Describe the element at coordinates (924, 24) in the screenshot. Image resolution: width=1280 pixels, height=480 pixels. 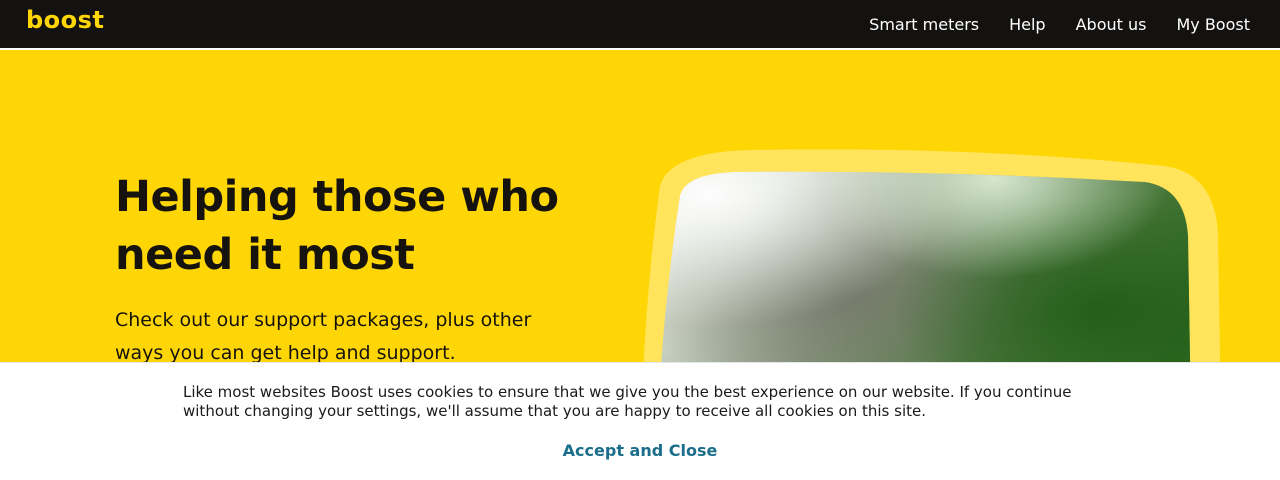
I see `nav-link-smart-meters: Smart meters` at that location.